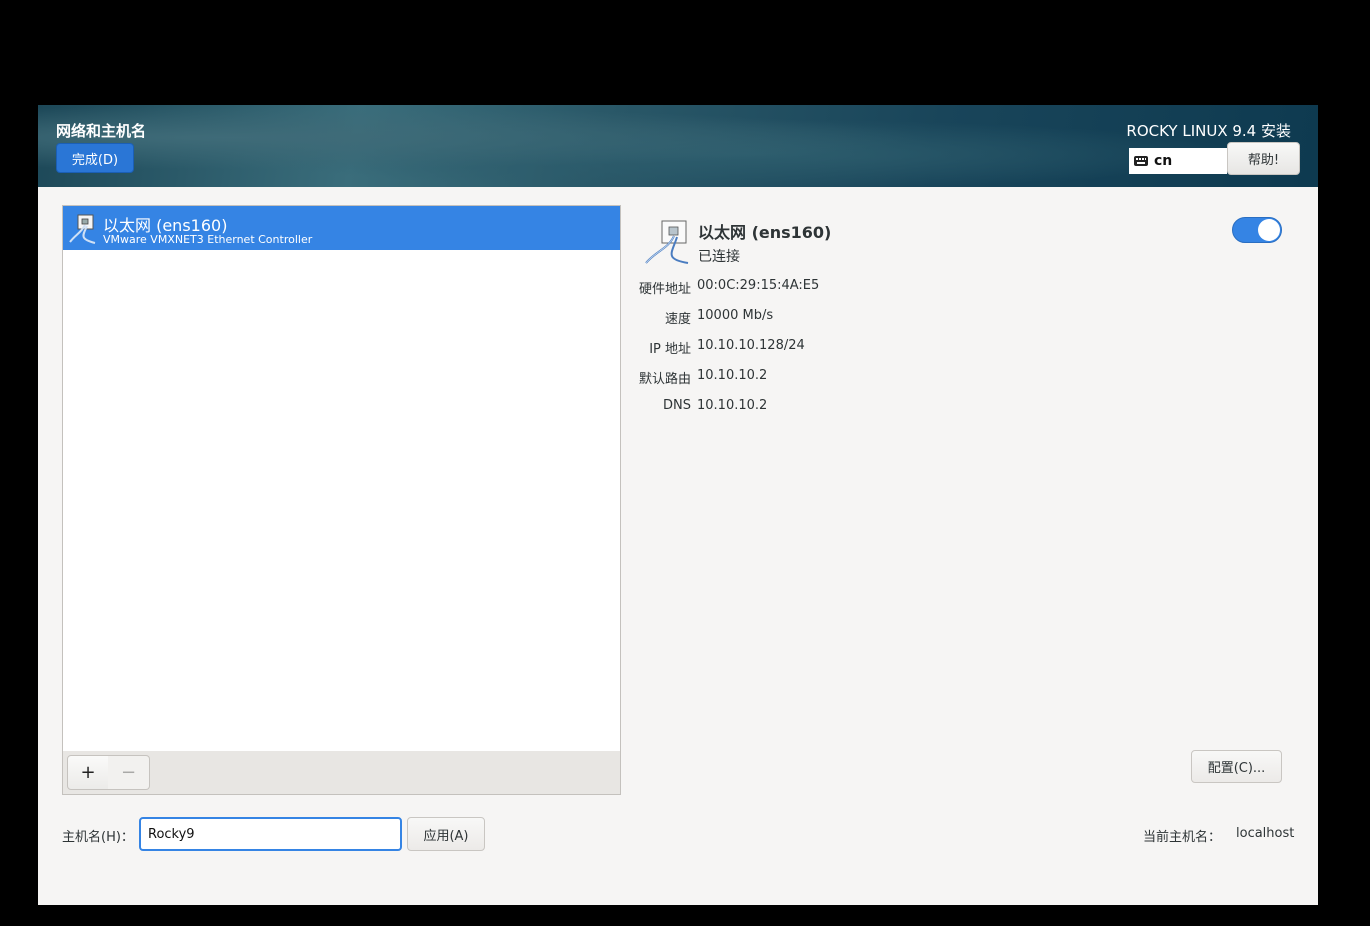  What do you see at coordinates (677, 319) in the screenshot?
I see `prop-label: 速度` at bounding box center [677, 319].